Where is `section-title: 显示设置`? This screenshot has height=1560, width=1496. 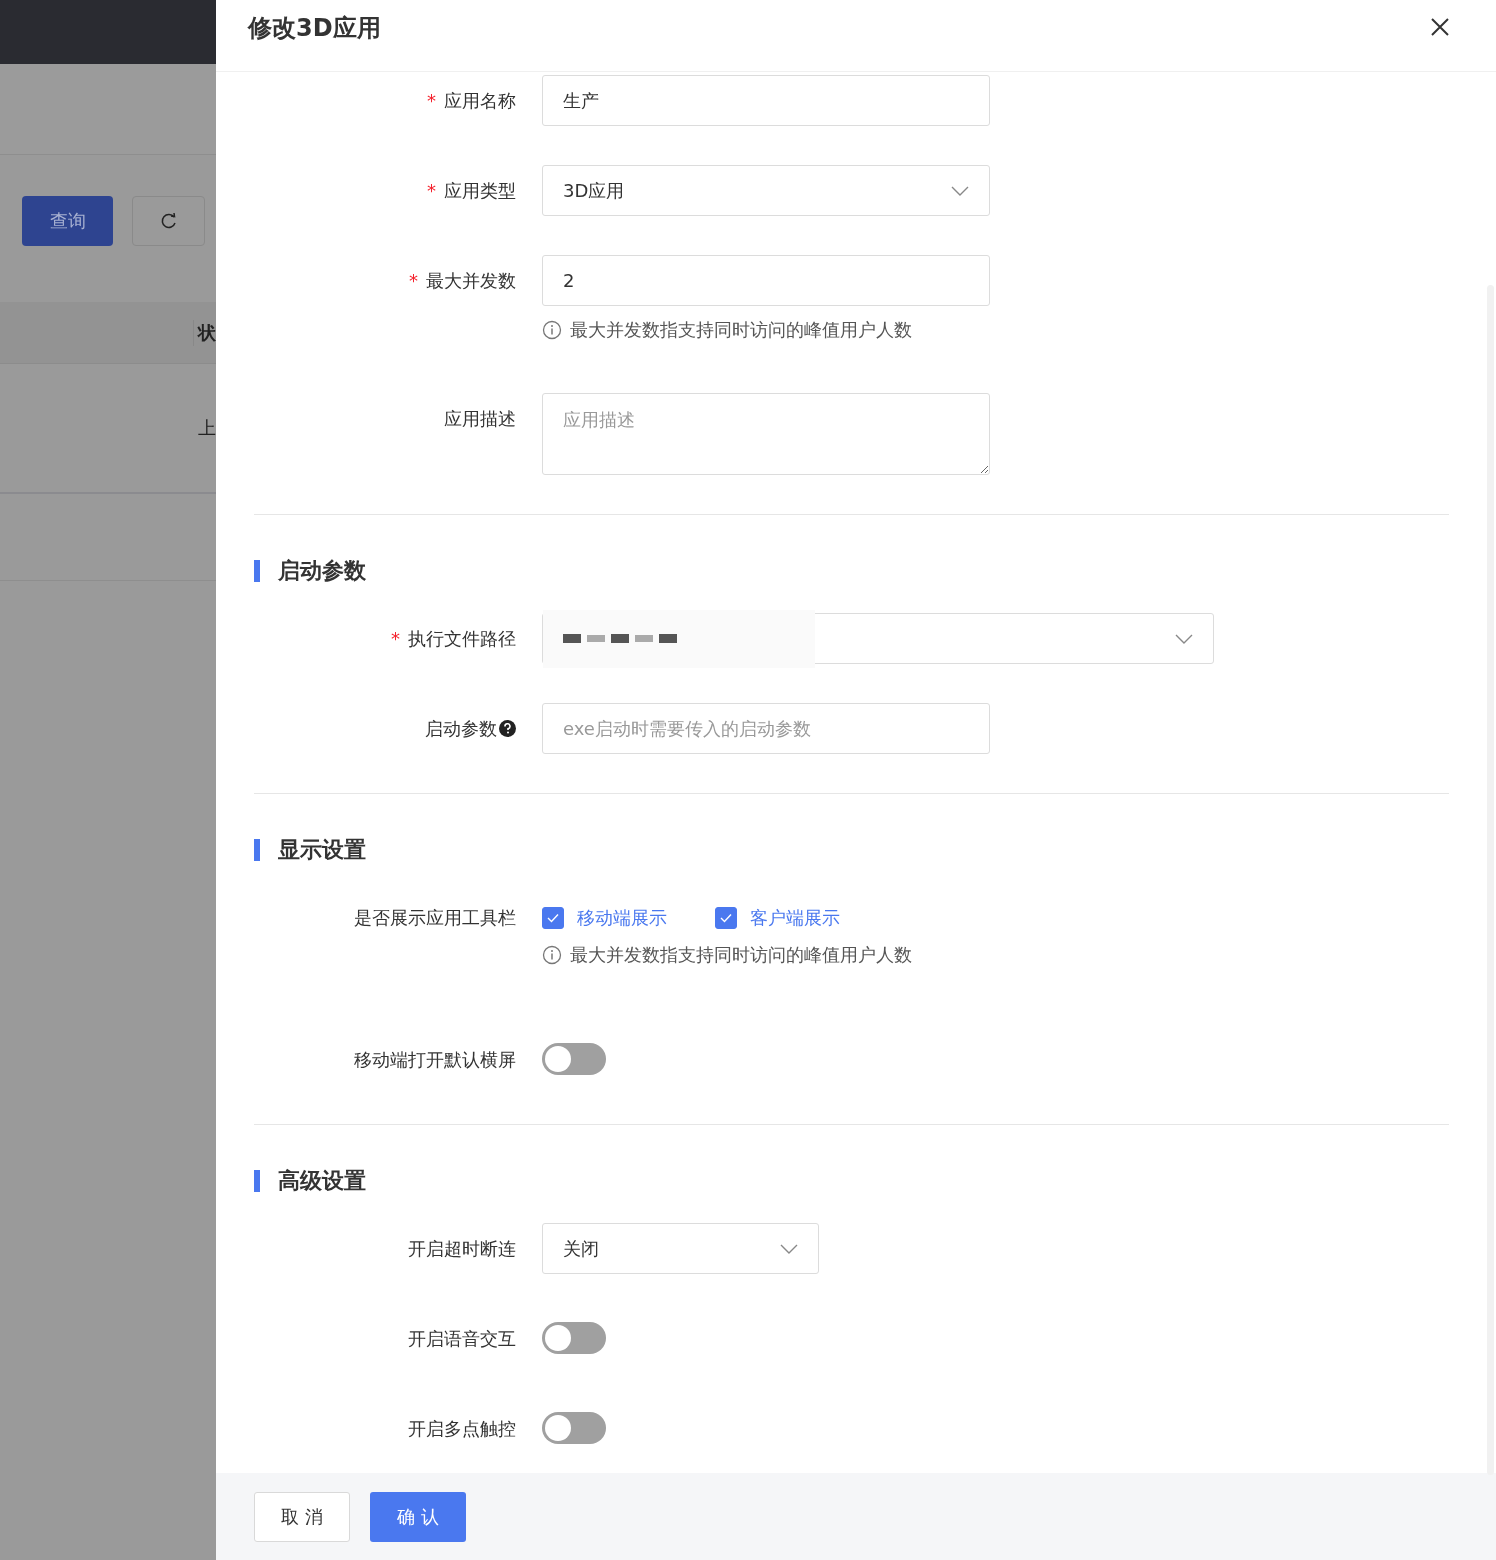
section-title: 显示设置 is located at coordinates (322, 850).